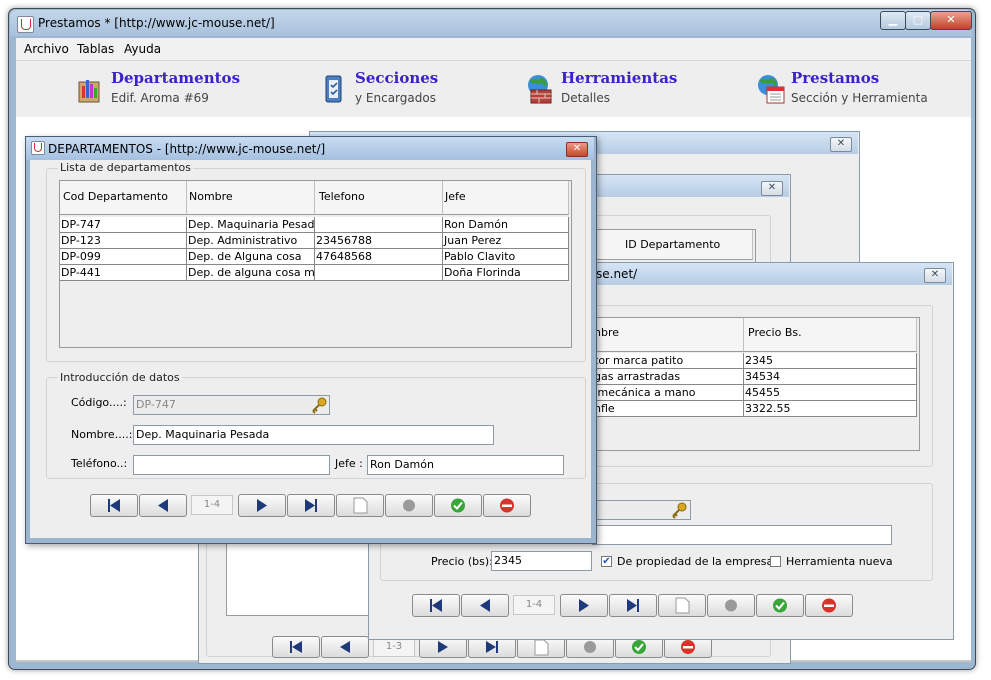 The image size is (991, 680). Describe the element at coordinates (506, 257) in the screenshot. I see `table-cell: Pablo Clavito` at that location.